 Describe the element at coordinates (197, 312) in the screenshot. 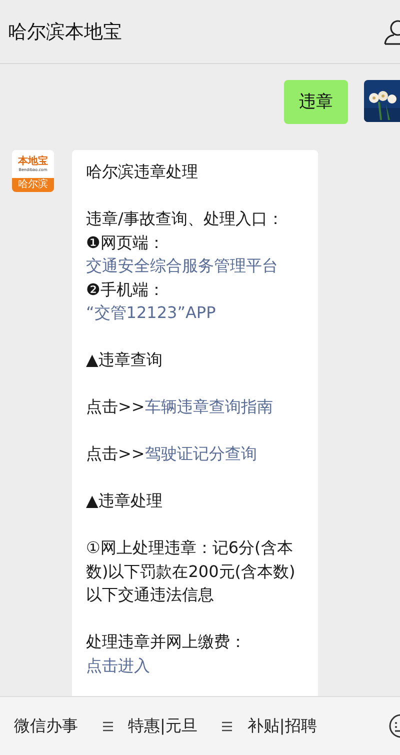

I see `message-link: “交管12123”APP` at that location.